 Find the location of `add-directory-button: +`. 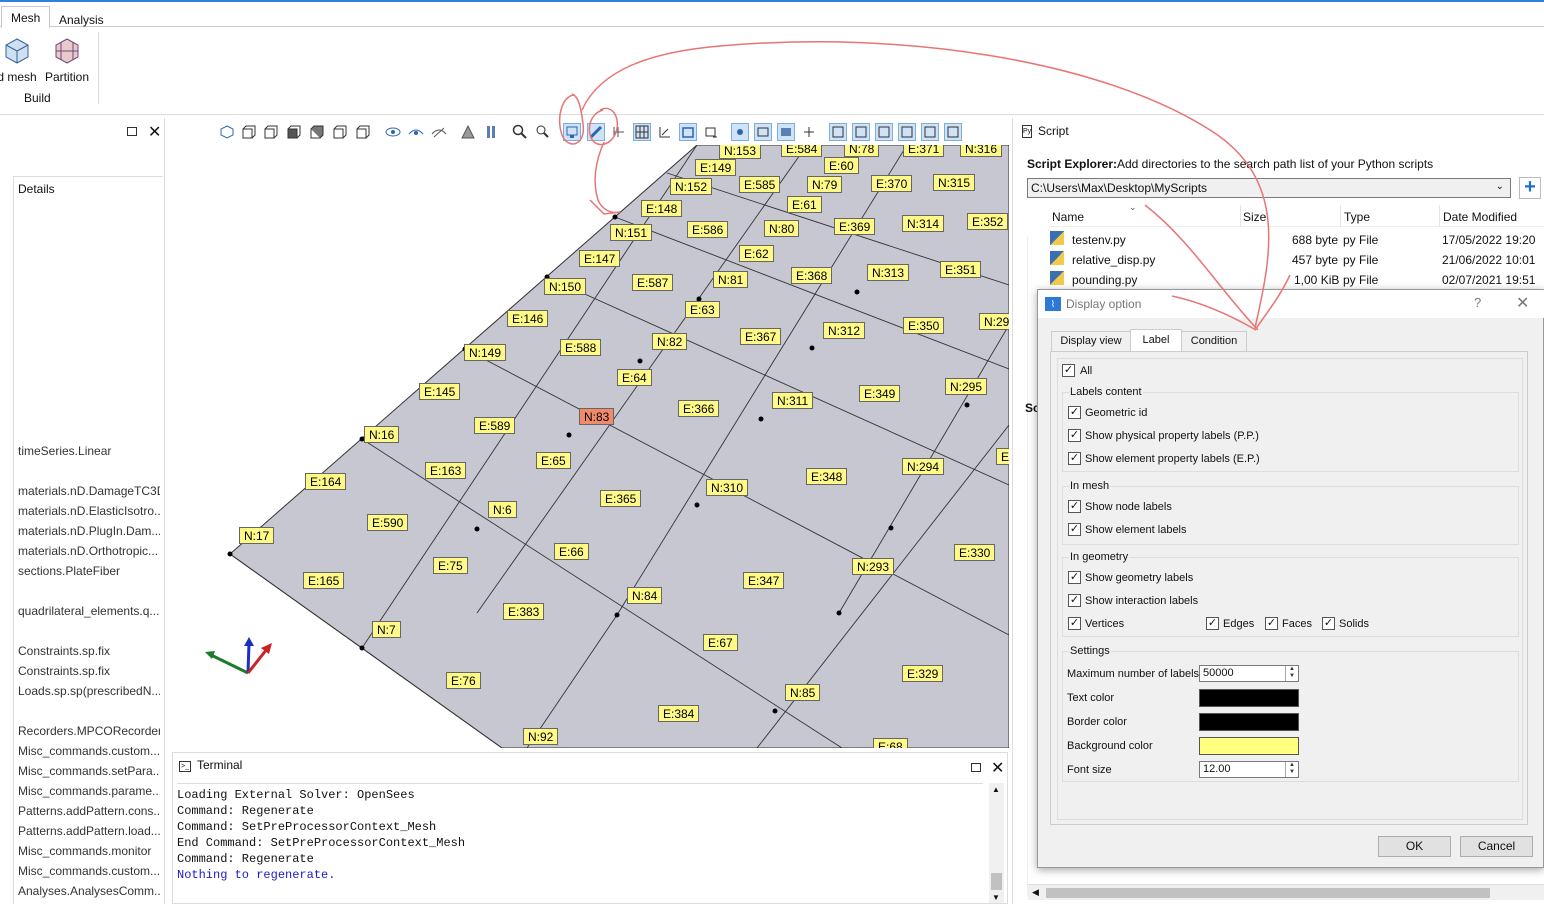

add-directory-button: + is located at coordinates (1530, 188).